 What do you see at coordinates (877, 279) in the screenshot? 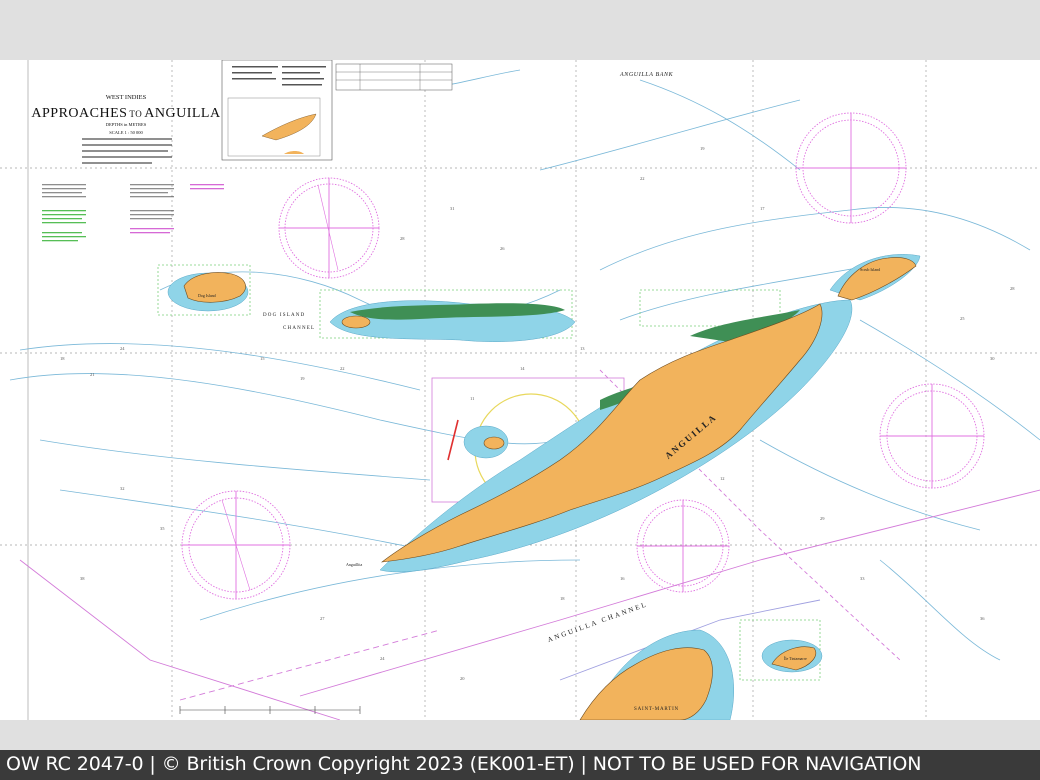
I see `scrub-island` at bounding box center [877, 279].